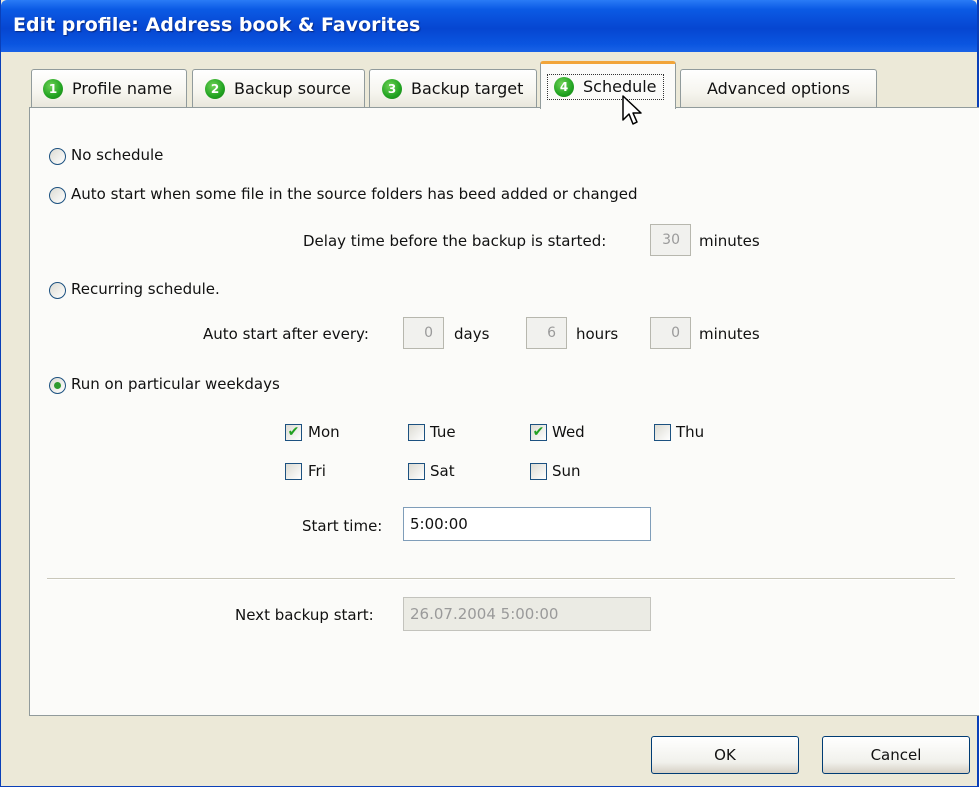  I want to click on minutes-input: 0, so click(670, 333).